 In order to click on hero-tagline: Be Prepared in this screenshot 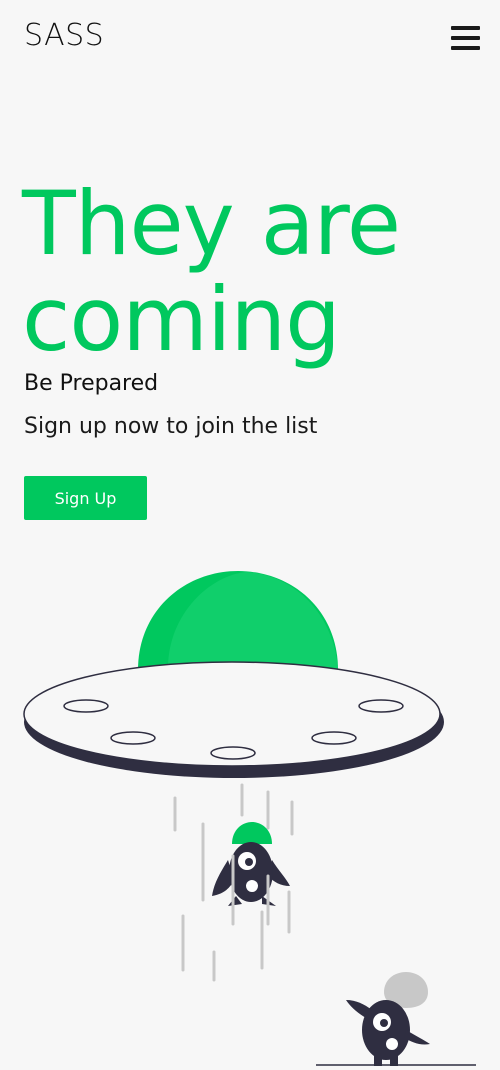, I will do `click(91, 383)`.